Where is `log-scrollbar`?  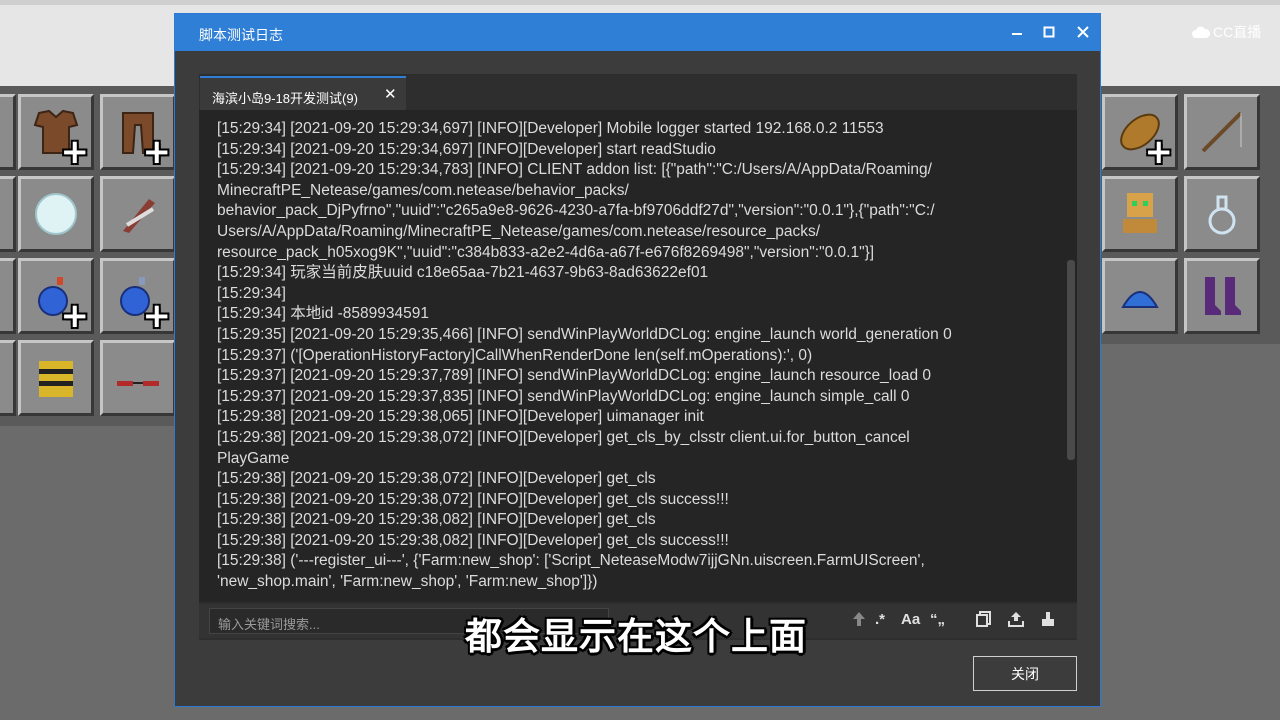 log-scrollbar is located at coordinates (1071, 360).